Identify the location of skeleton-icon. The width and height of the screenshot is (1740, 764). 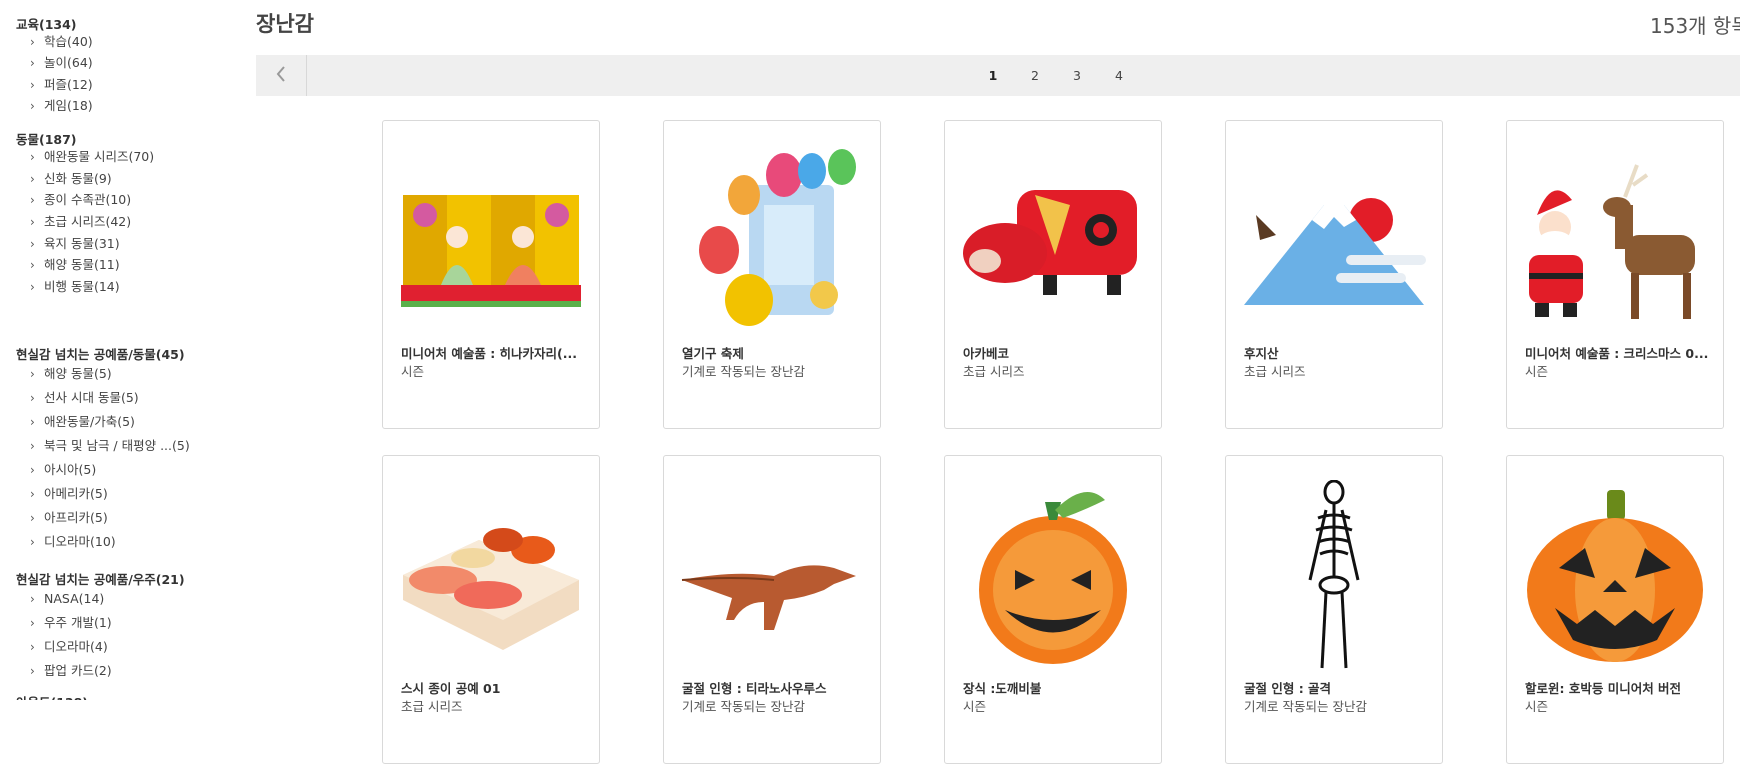
(1334, 574).